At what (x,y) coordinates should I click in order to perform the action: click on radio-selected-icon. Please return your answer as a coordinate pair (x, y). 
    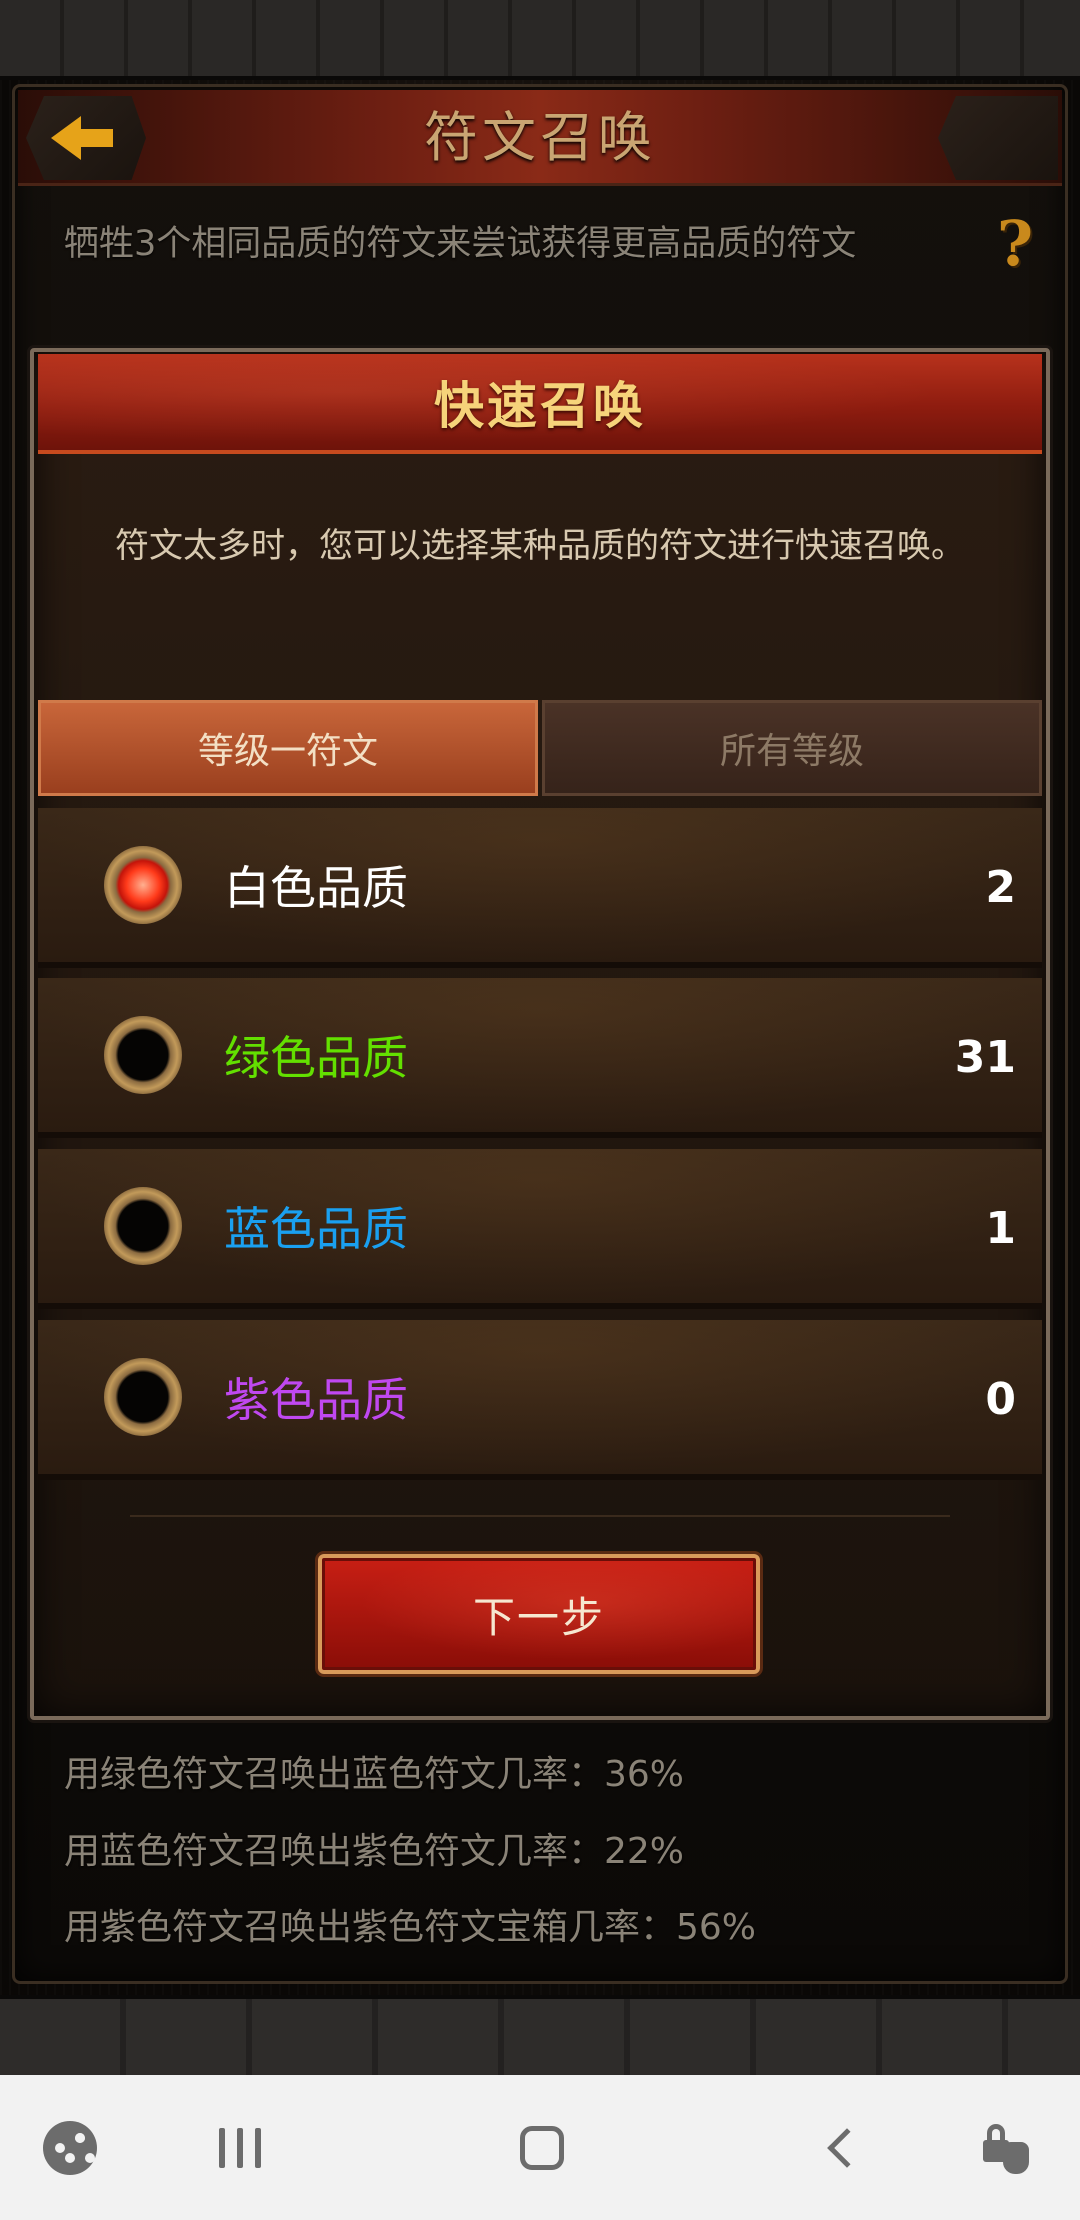
    Looking at the image, I should click on (143, 885).